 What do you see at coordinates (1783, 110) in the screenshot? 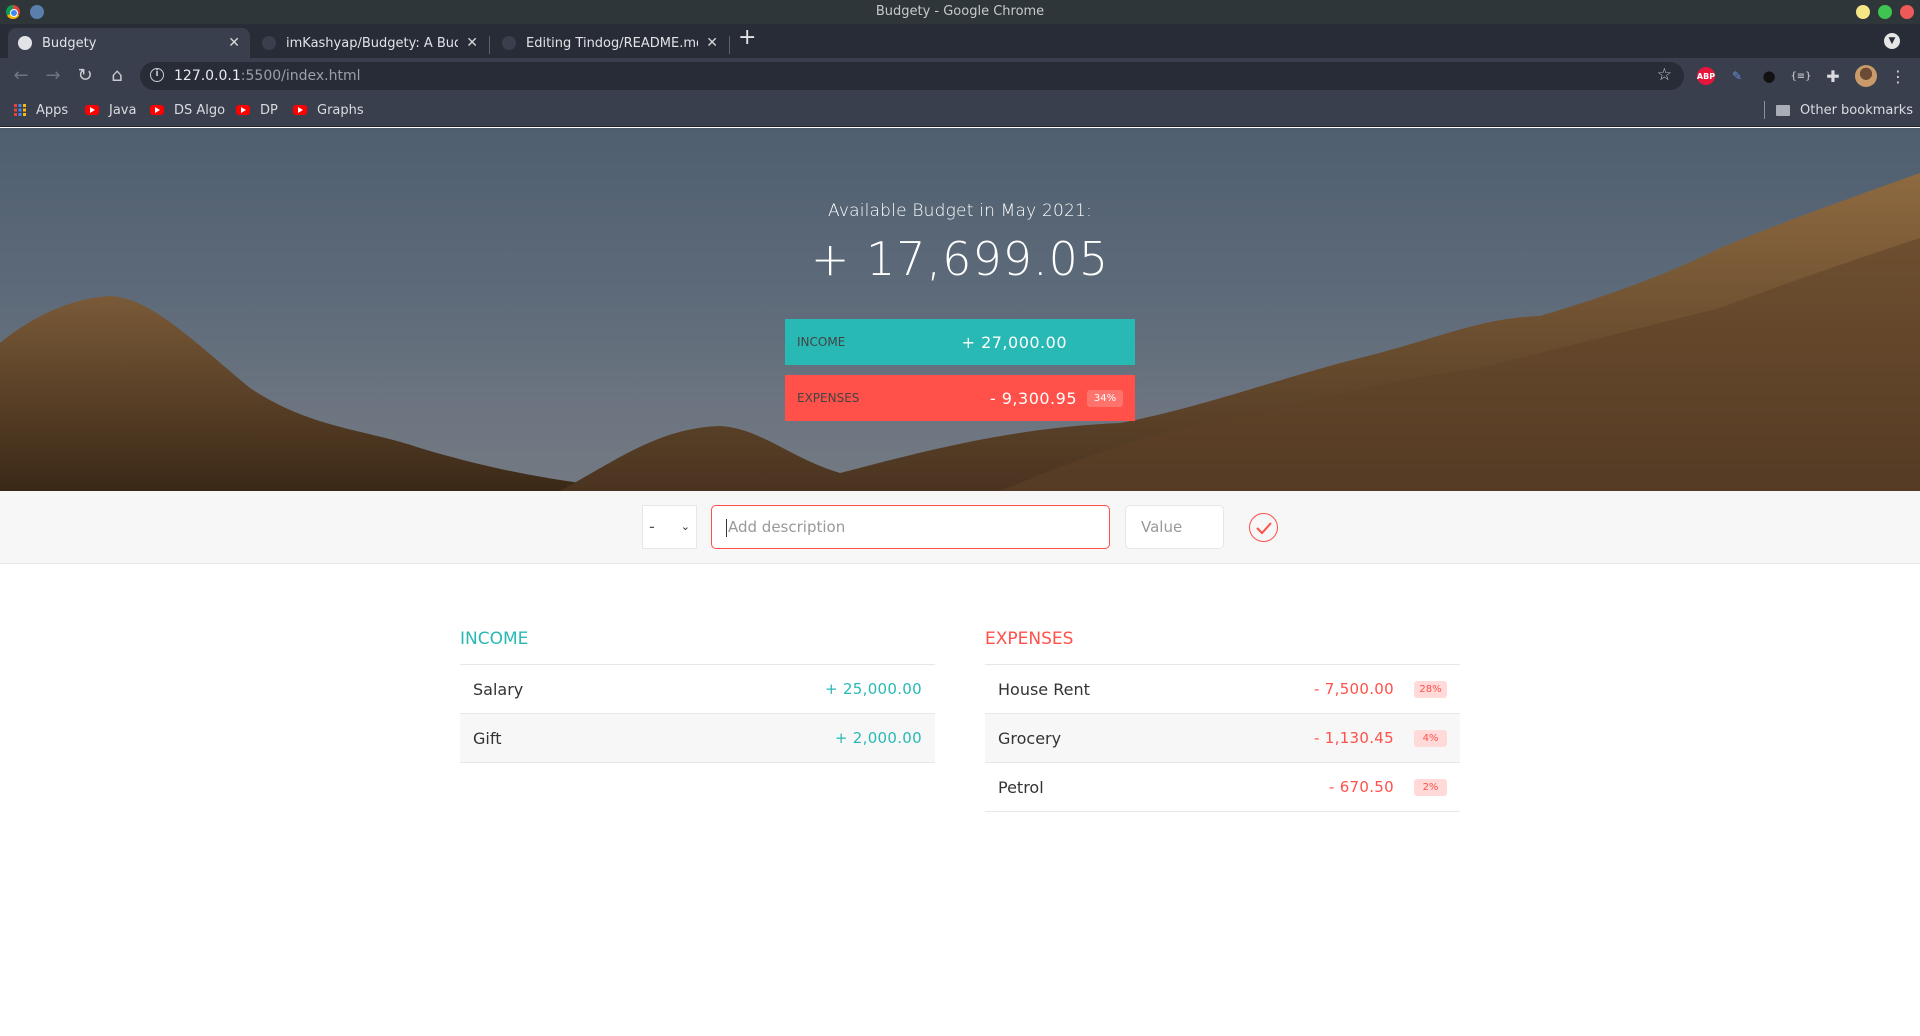
I see `folder-icon` at bounding box center [1783, 110].